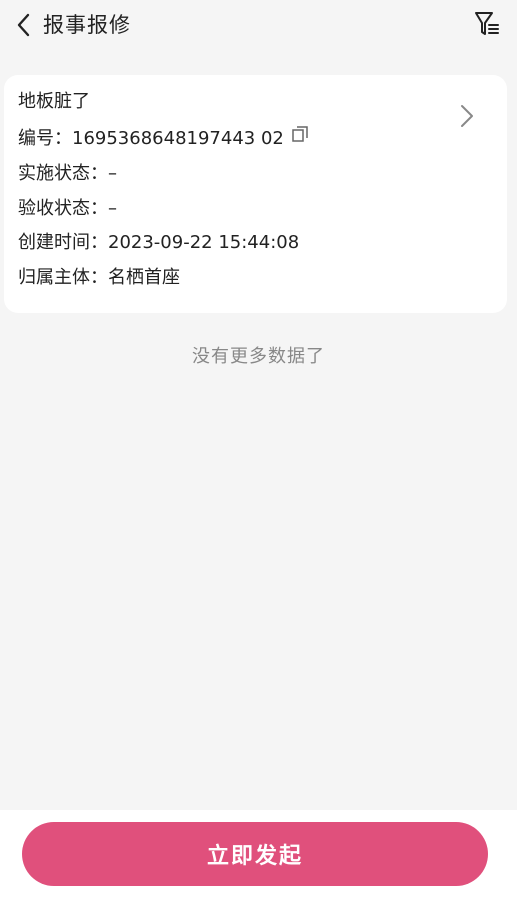 The width and height of the screenshot is (517, 908). I want to click on copy-icon, so click(300, 134).